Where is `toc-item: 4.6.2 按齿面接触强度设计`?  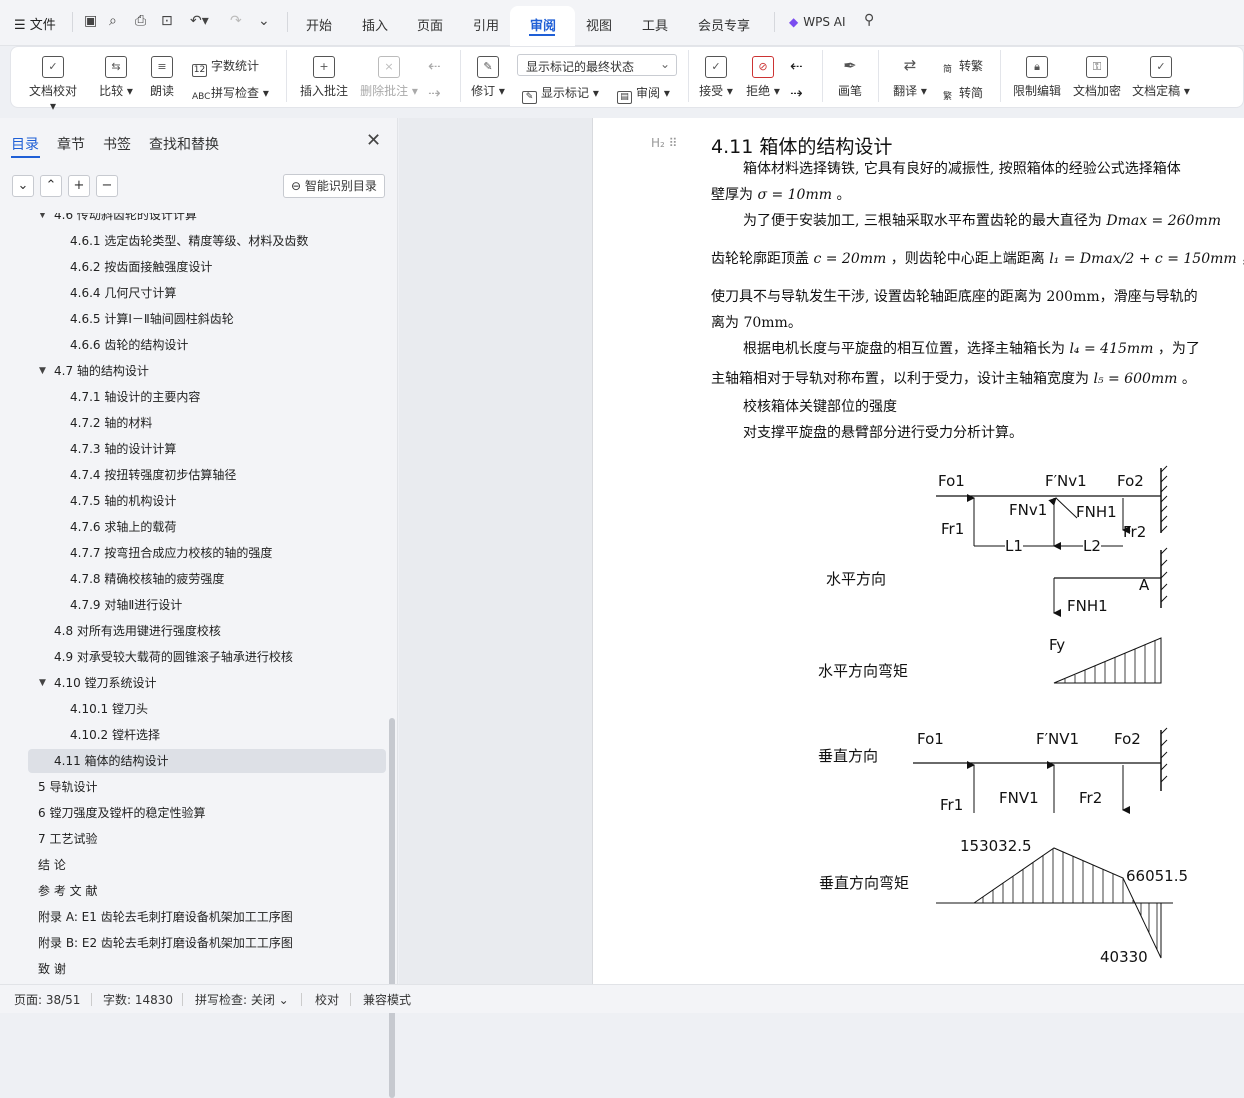
toc-item: 4.6.2 按齿面接触强度设计 is located at coordinates (195, 267).